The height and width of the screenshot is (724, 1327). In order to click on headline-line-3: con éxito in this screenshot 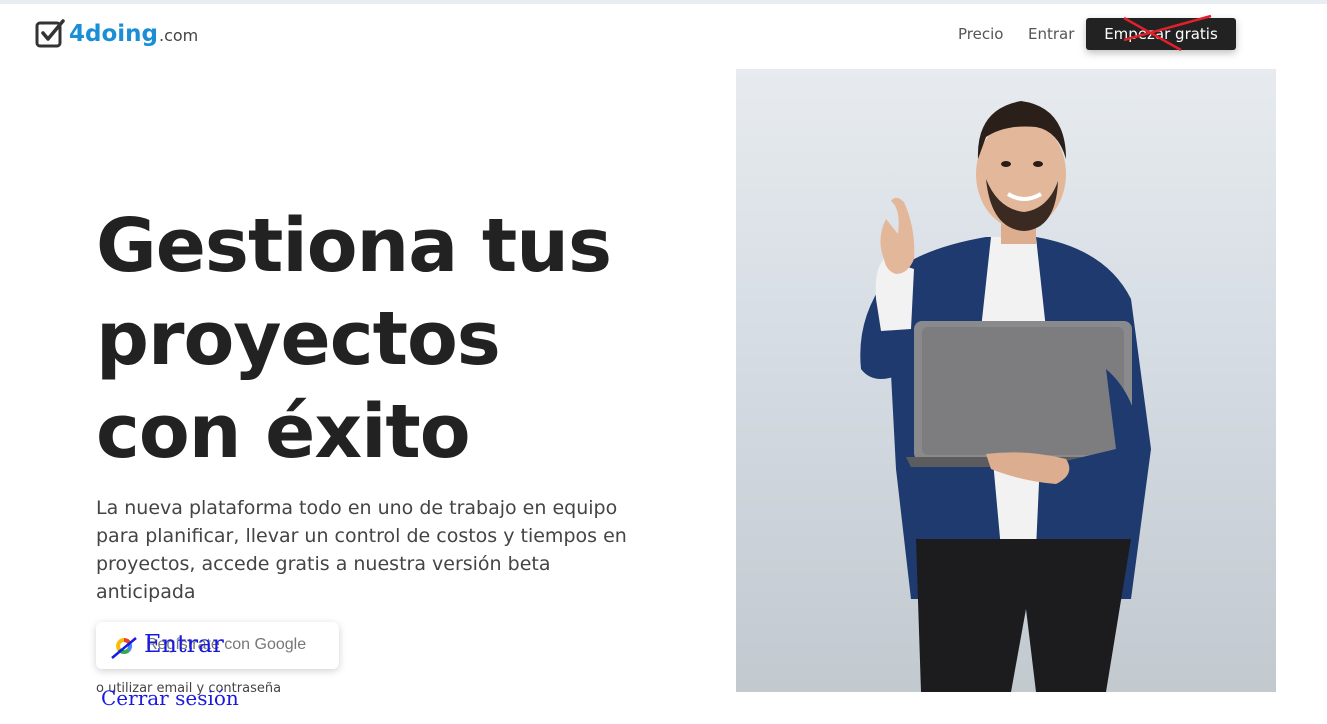, I will do `click(283, 432)`.